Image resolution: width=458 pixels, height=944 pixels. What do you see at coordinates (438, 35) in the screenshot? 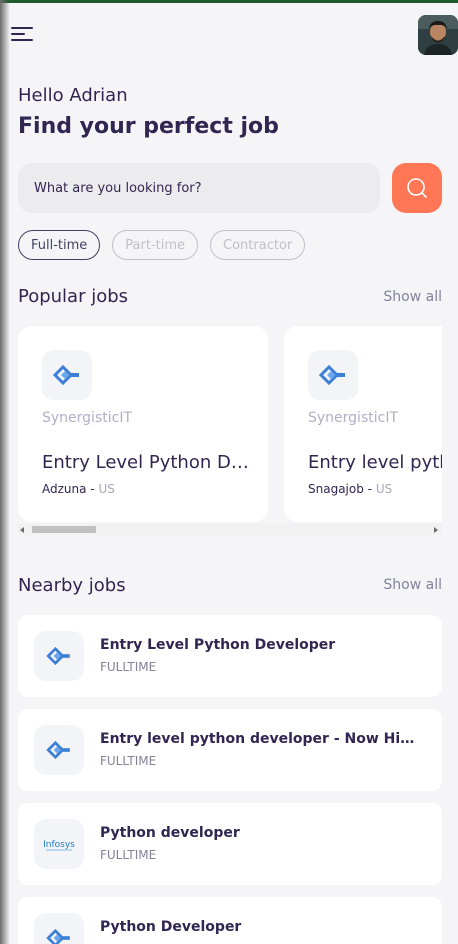
I see `user-avatar` at bounding box center [438, 35].